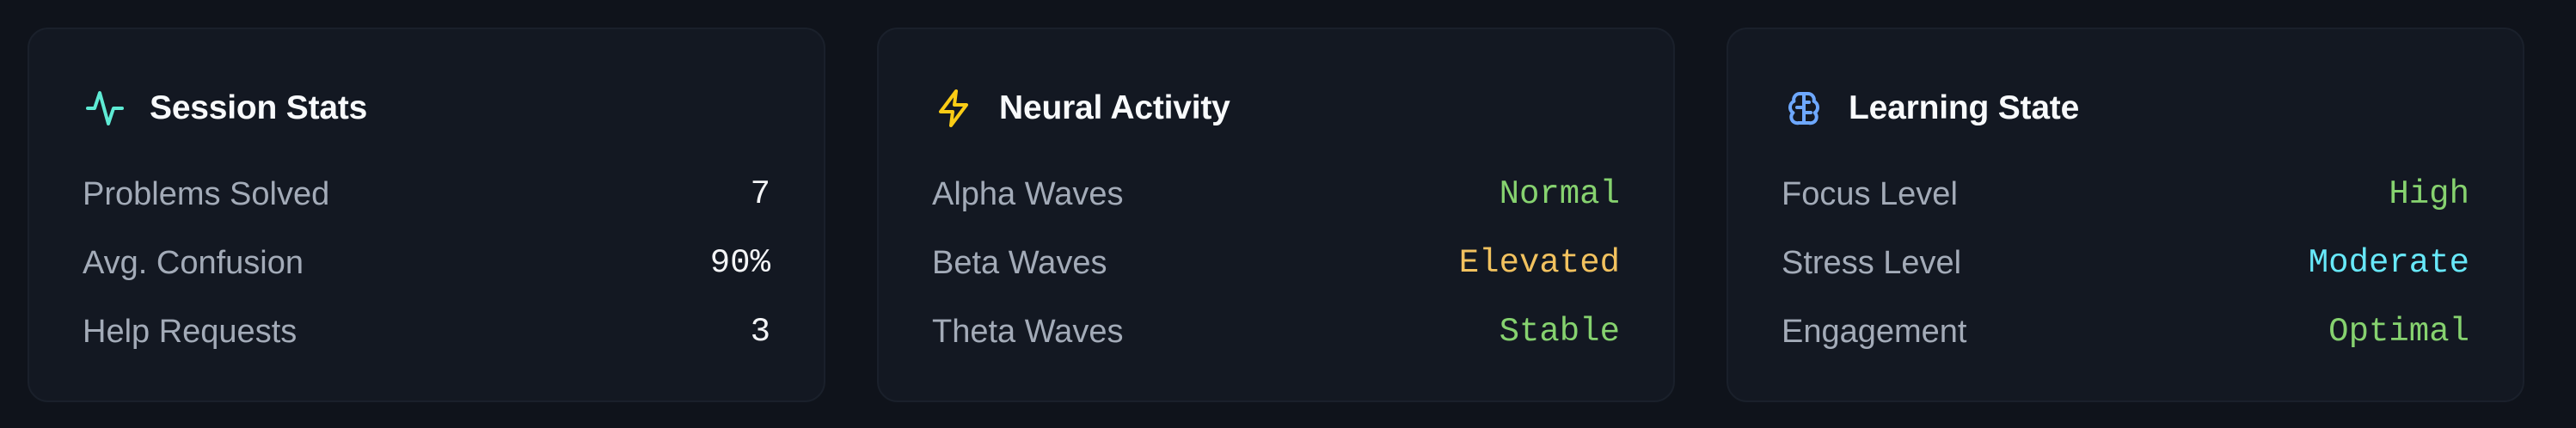  Describe the element at coordinates (207, 193) in the screenshot. I see `stat-label: Problems Solved` at that location.